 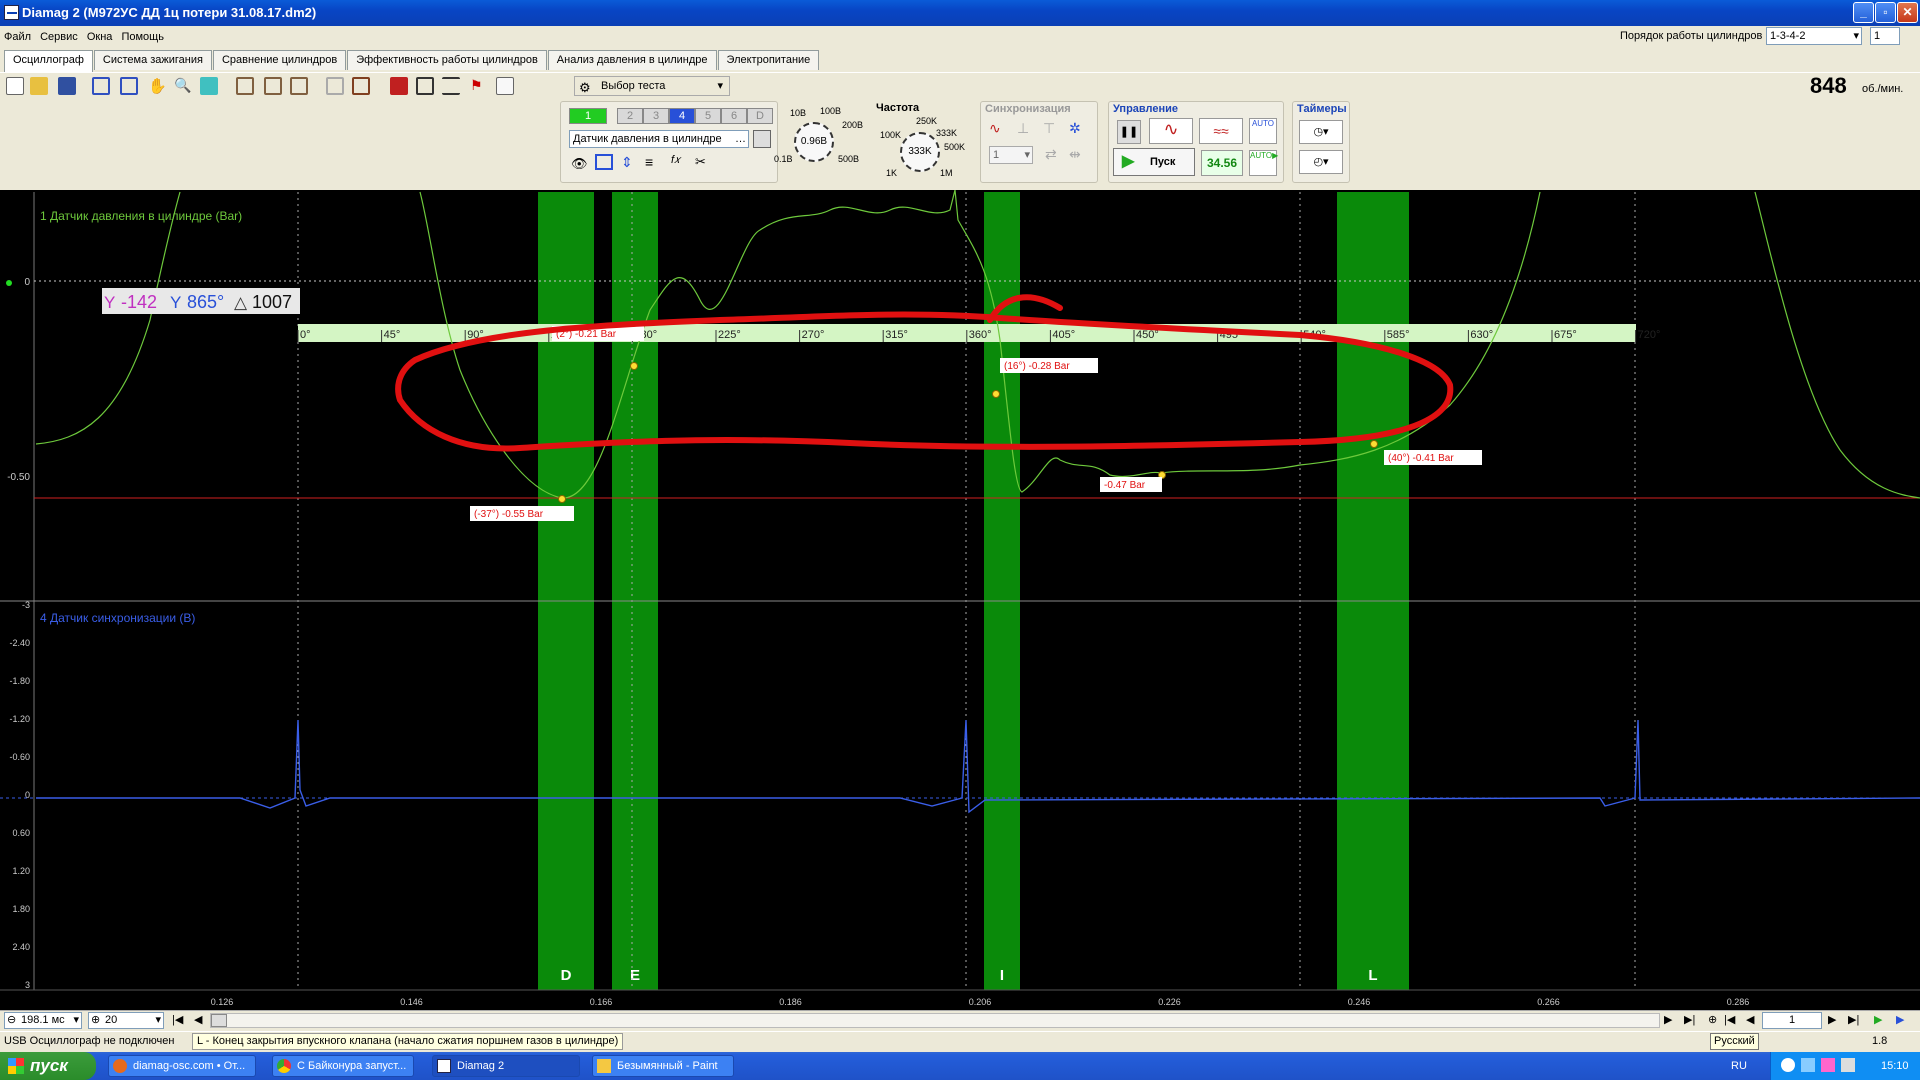 What do you see at coordinates (152, 60) in the screenshot?
I see `tab-ignition: Система зажигания` at bounding box center [152, 60].